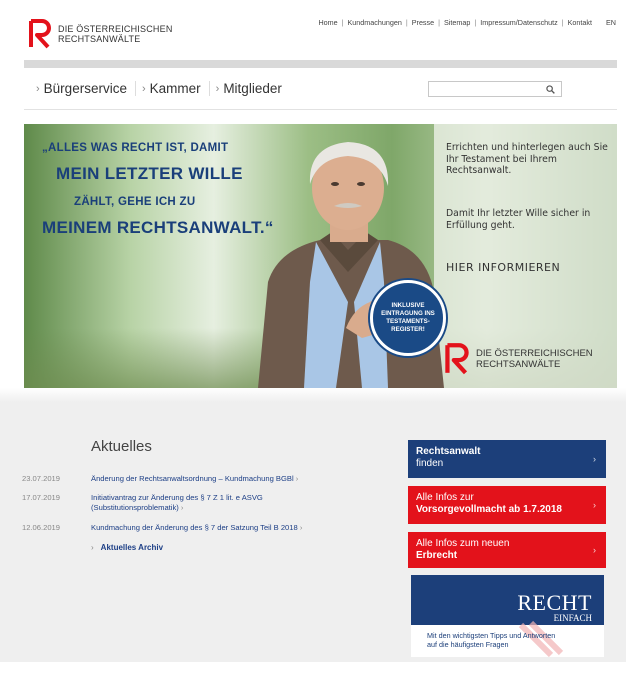 This screenshot has height=693, width=626. What do you see at coordinates (491, 635) in the screenshot?
I see `recht-desc-line1: Mit den wichtigsten Tipps und Antworten` at bounding box center [491, 635].